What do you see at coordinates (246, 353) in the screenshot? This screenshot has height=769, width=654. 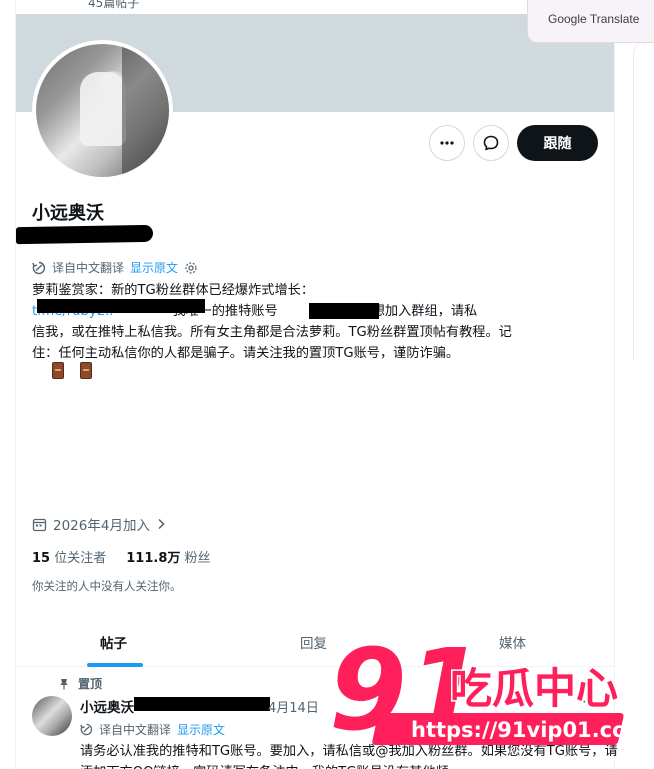 I see `bio-line-4: 住：任何主动私信你的人都是骗子。请关注我的置顶TG账号，谨防诈骗。` at bounding box center [246, 353].